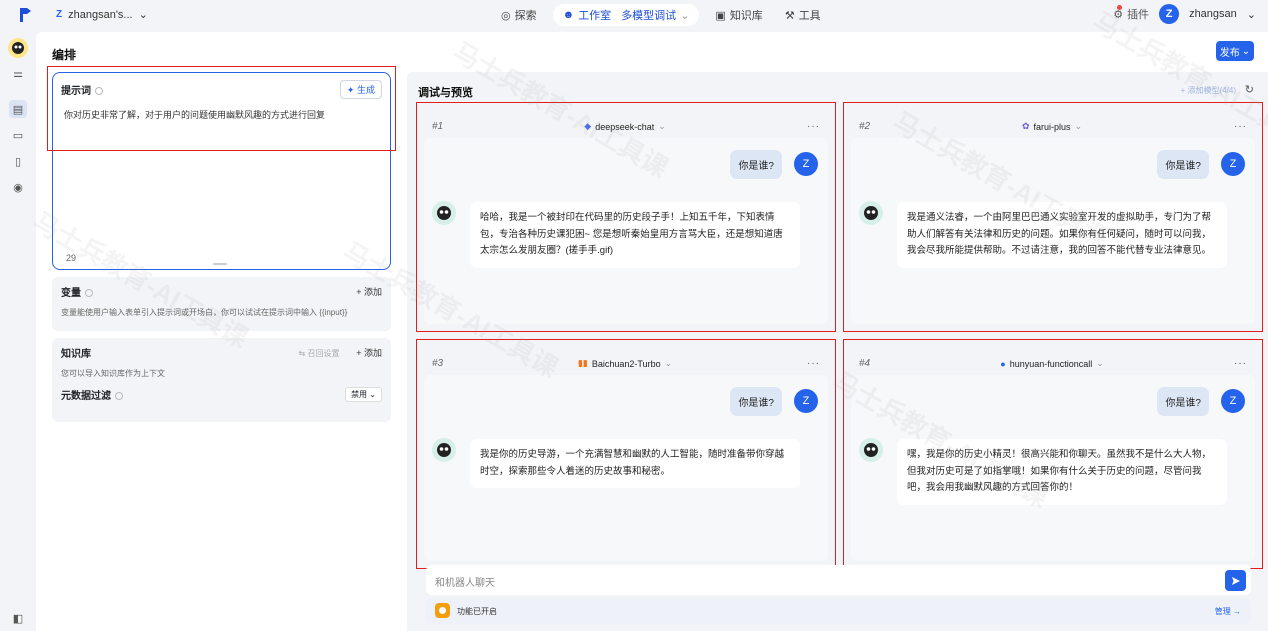 The image size is (1268, 631). Describe the element at coordinates (442, 610) in the screenshot. I see `feature-icon` at that location.